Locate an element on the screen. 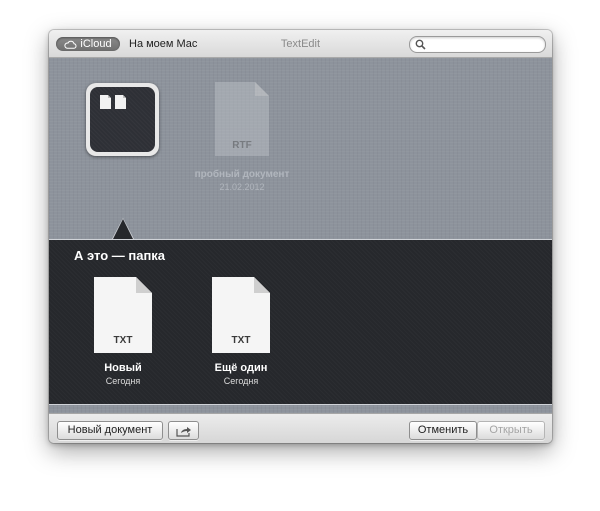 The width and height of the screenshot is (600, 511). new-document-button: Новый документ is located at coordinates (110, 430).